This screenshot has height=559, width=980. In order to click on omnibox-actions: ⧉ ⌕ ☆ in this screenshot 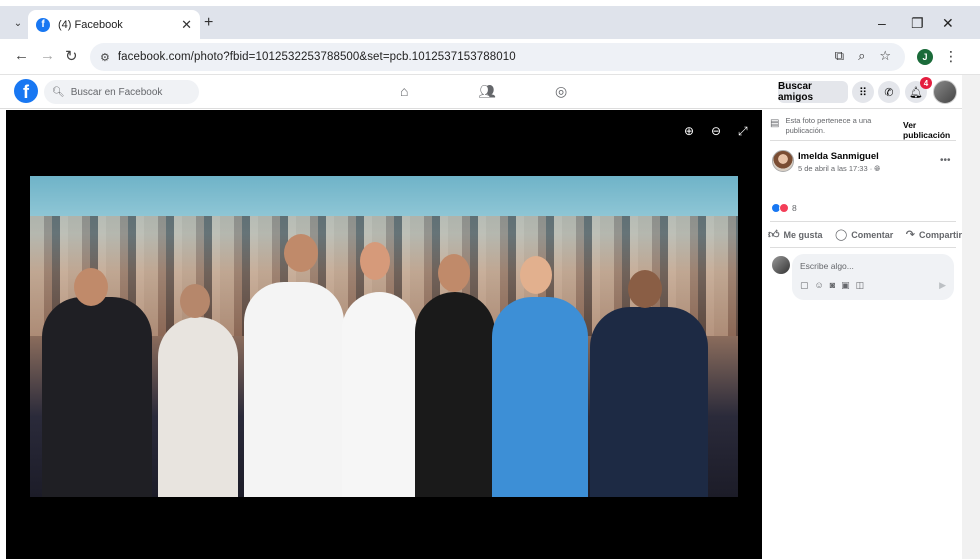, I will do `click(863, 56)`.